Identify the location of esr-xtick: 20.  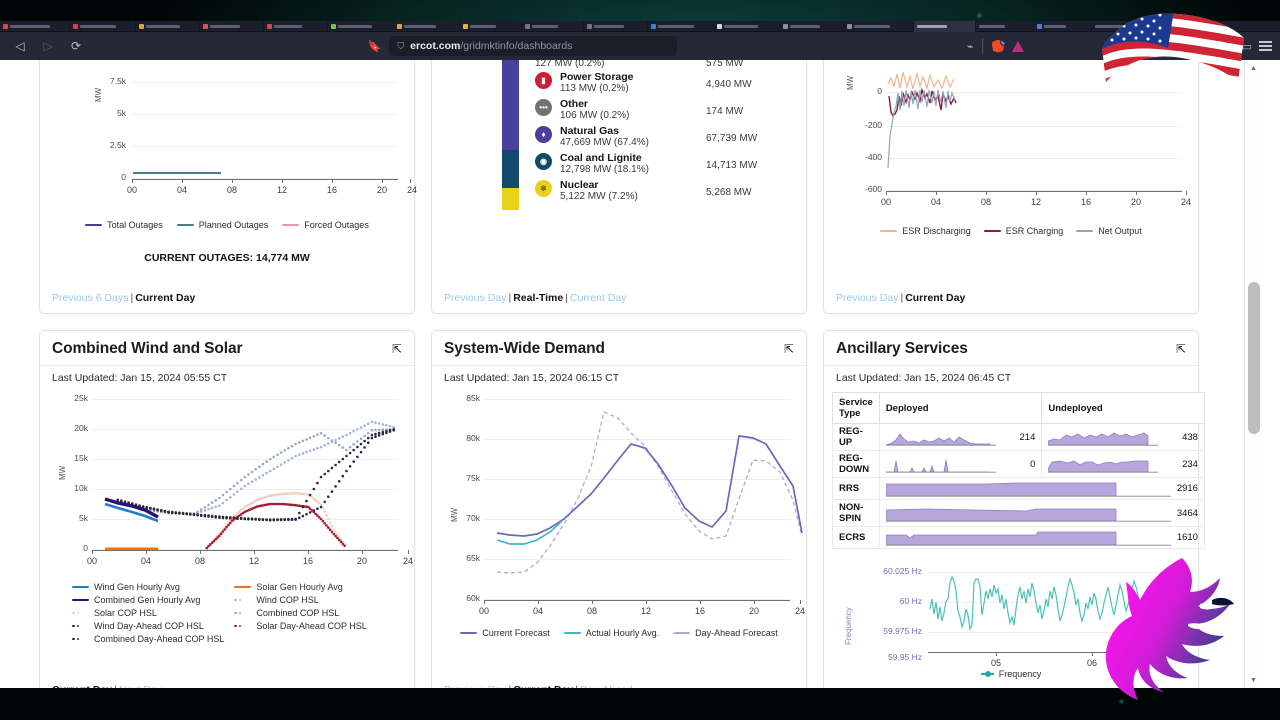
(1136, 202).